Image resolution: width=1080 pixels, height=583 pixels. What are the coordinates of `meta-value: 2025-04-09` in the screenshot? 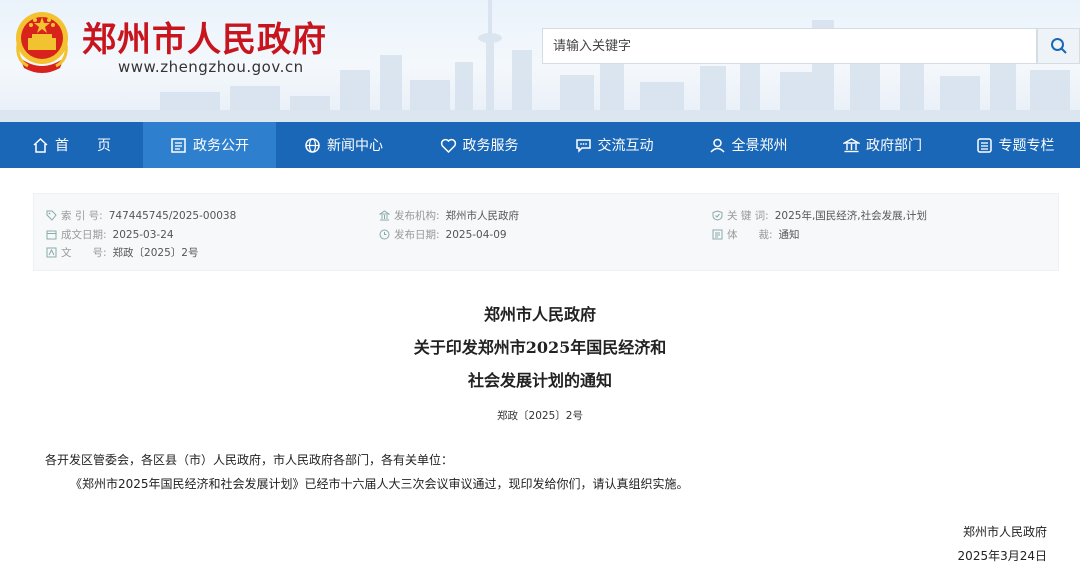 It's located at (476, 234).